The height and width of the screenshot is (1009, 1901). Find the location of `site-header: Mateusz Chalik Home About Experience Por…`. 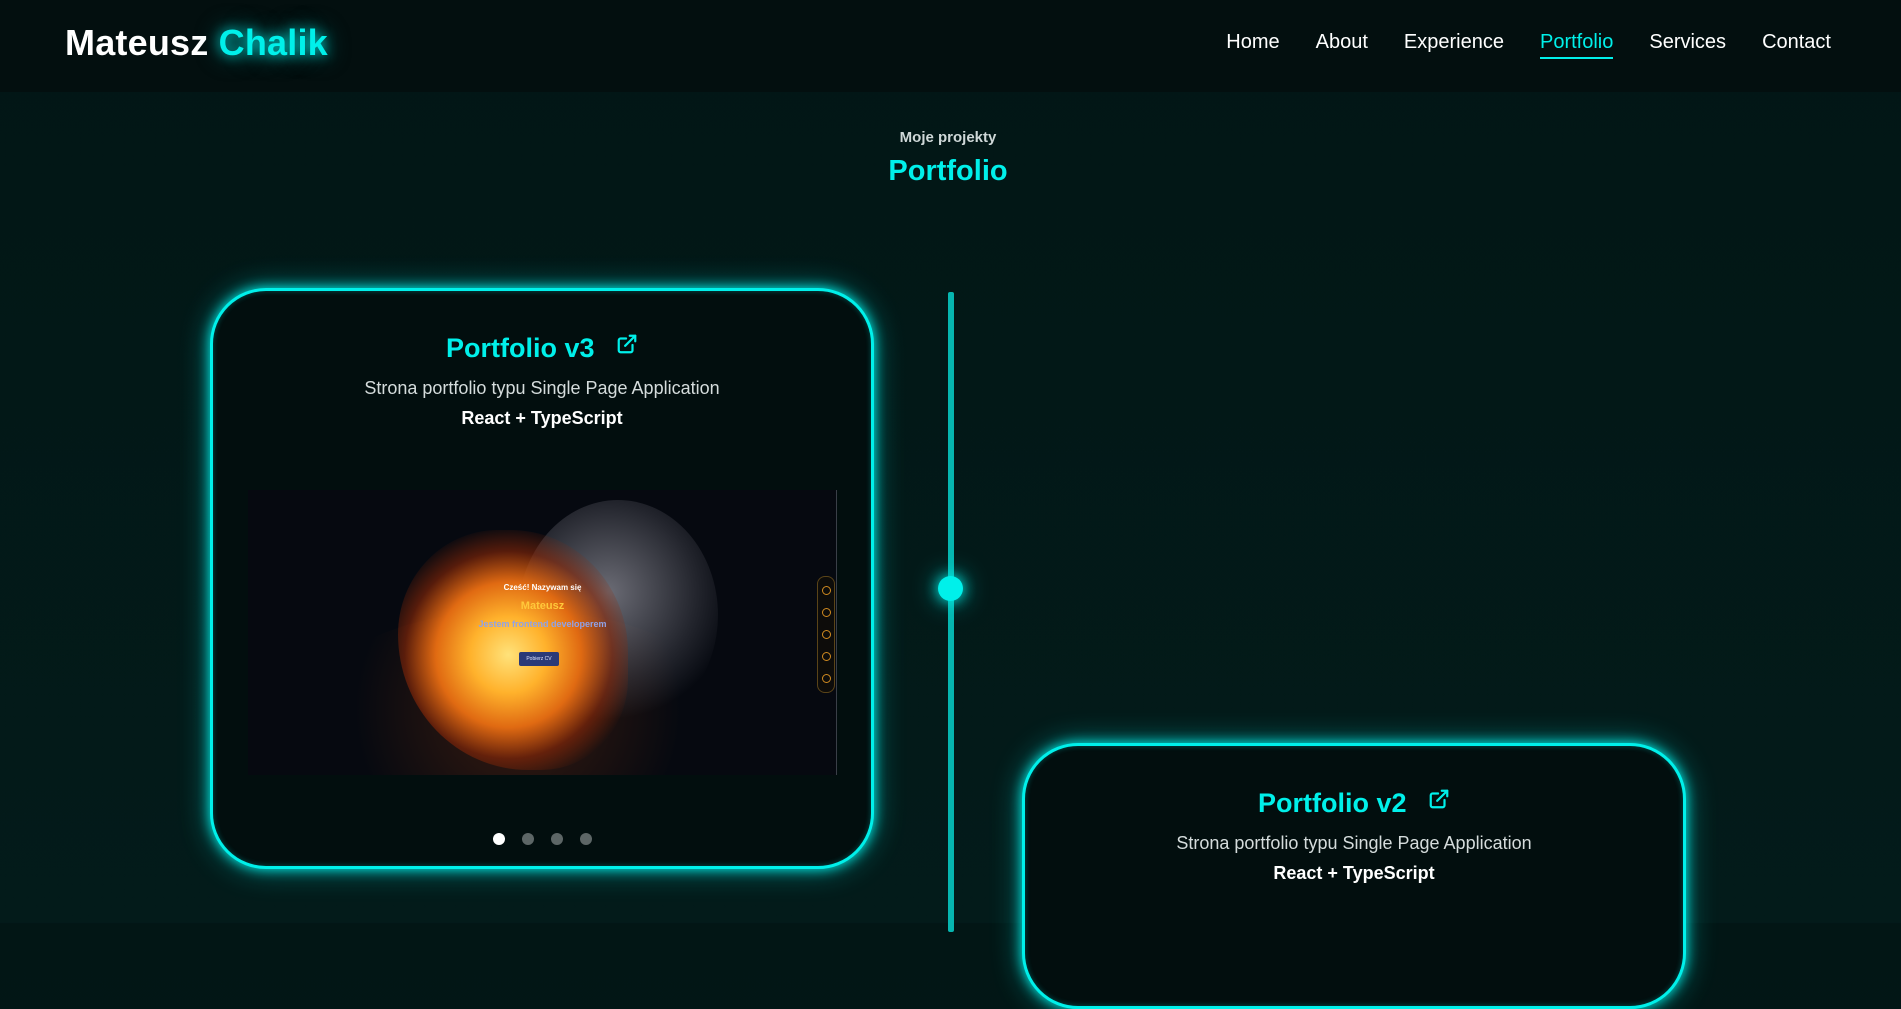

site-header: Mateusz Chalik Home About Experience Por… is located at coordinates (950, 46).